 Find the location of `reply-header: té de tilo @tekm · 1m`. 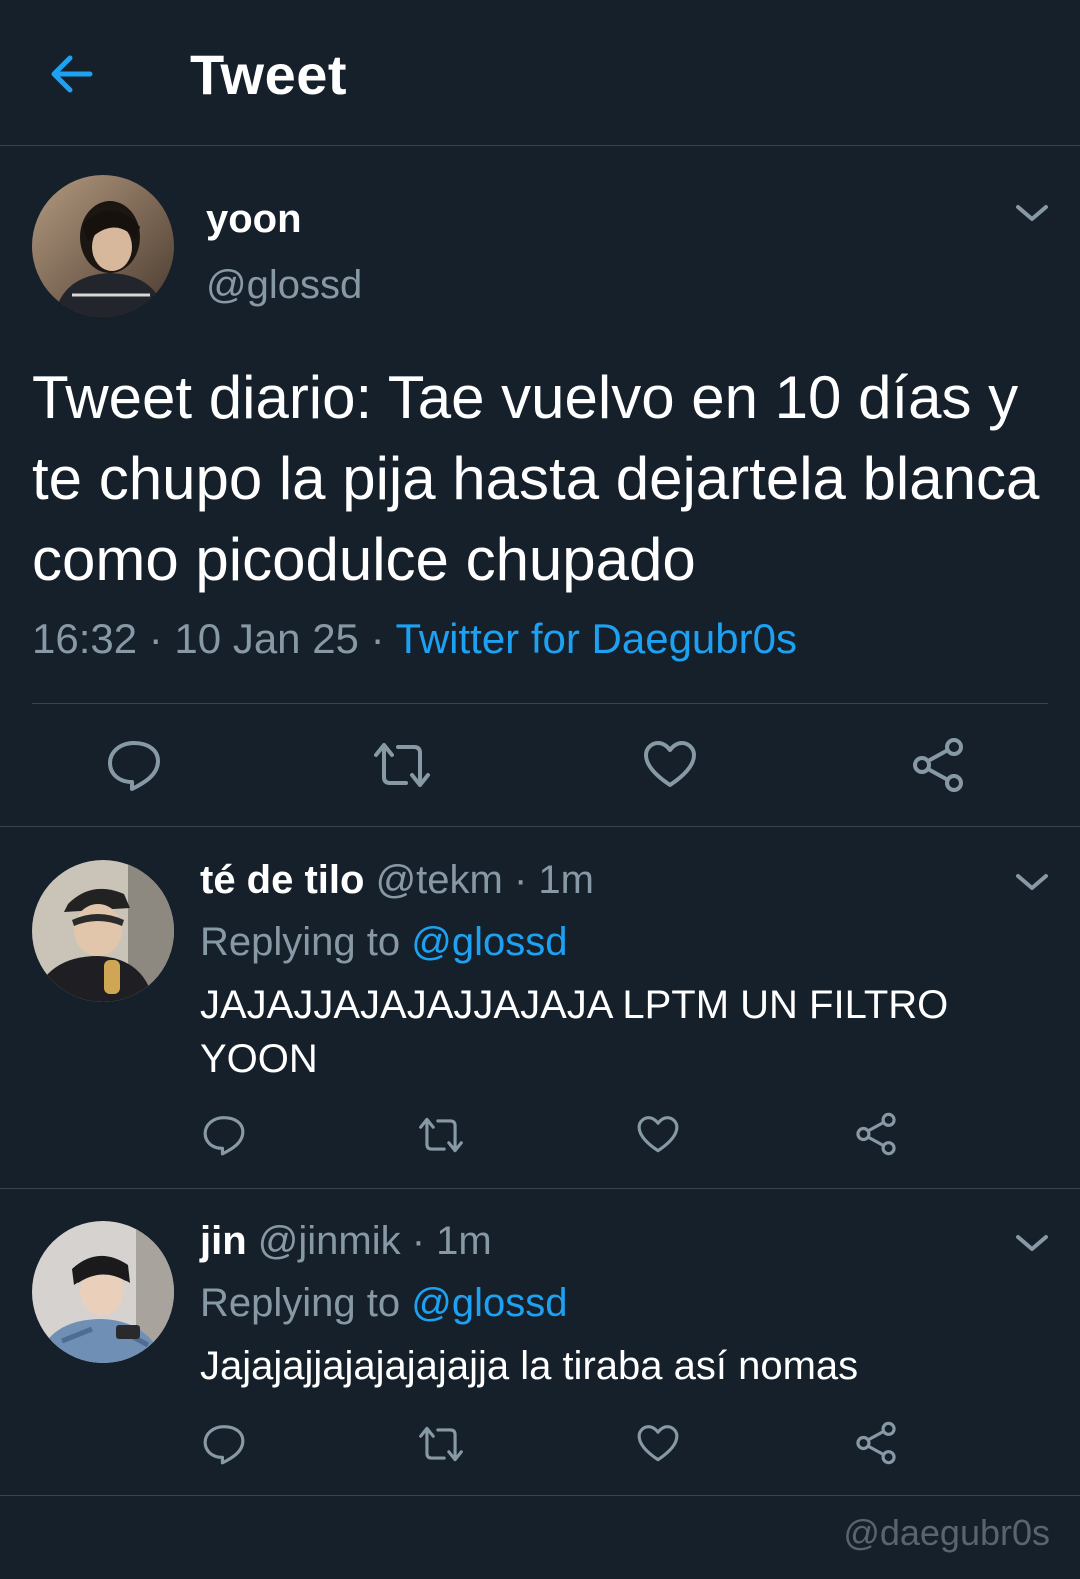

reply-header: té de tilo @tekm · 1m is located at coordinates (397, 880).